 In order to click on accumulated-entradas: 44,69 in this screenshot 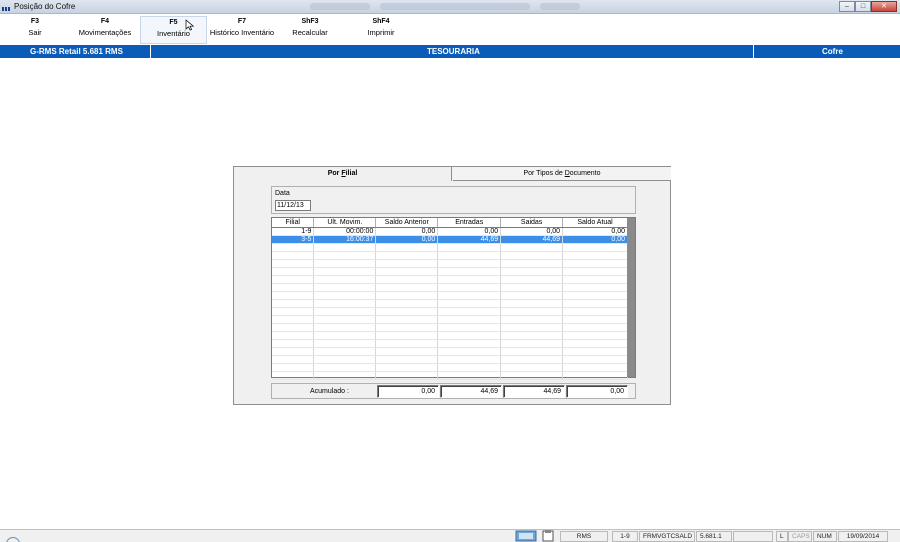, I will do `click(471, 391)`.